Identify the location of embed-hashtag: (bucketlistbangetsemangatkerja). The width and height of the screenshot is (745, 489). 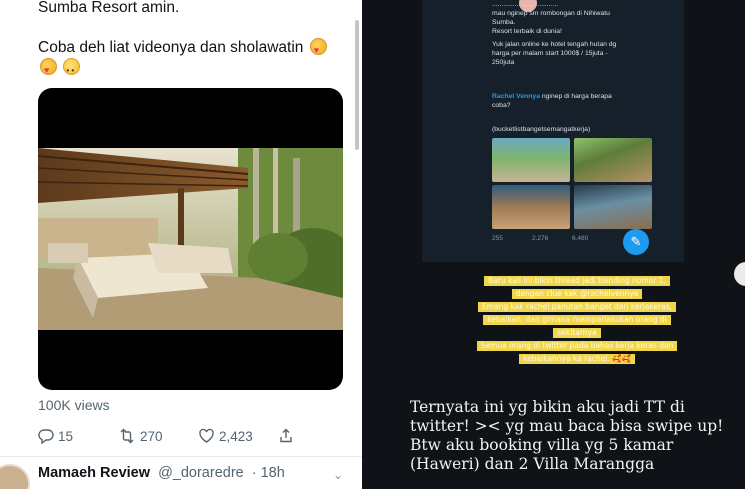
(541, 129).